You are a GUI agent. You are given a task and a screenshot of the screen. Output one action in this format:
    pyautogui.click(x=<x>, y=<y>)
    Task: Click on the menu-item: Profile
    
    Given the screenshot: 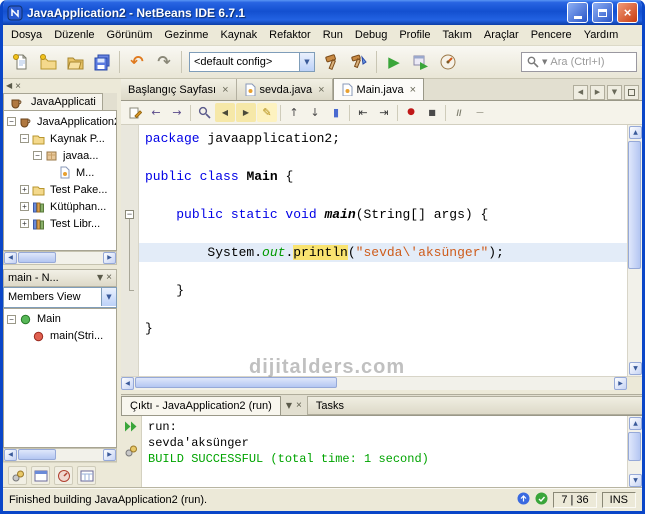 What is the action you would take?
    pyautogui.click(x=414, y=35)
    